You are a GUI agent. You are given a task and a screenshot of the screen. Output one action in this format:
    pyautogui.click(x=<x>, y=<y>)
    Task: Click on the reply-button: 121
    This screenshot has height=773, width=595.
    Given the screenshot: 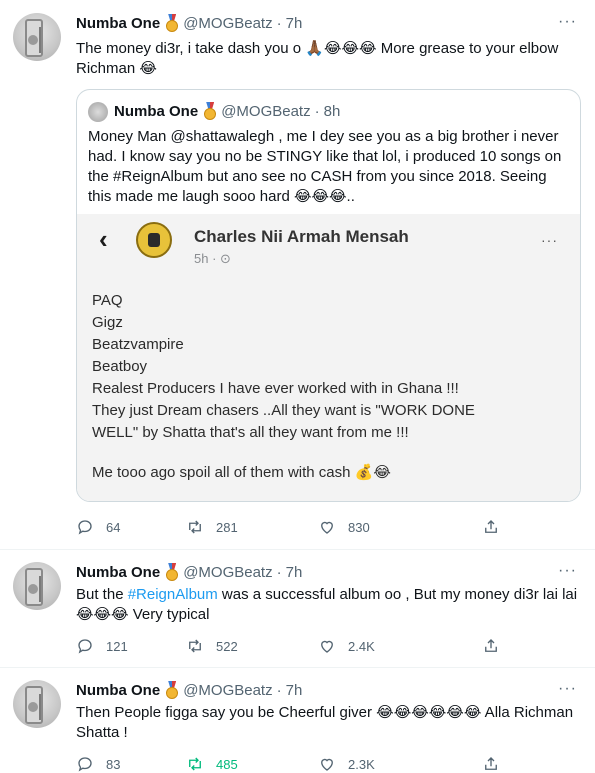 What is the action you would take?
    pyautogui.click(x=102, y=646)
    